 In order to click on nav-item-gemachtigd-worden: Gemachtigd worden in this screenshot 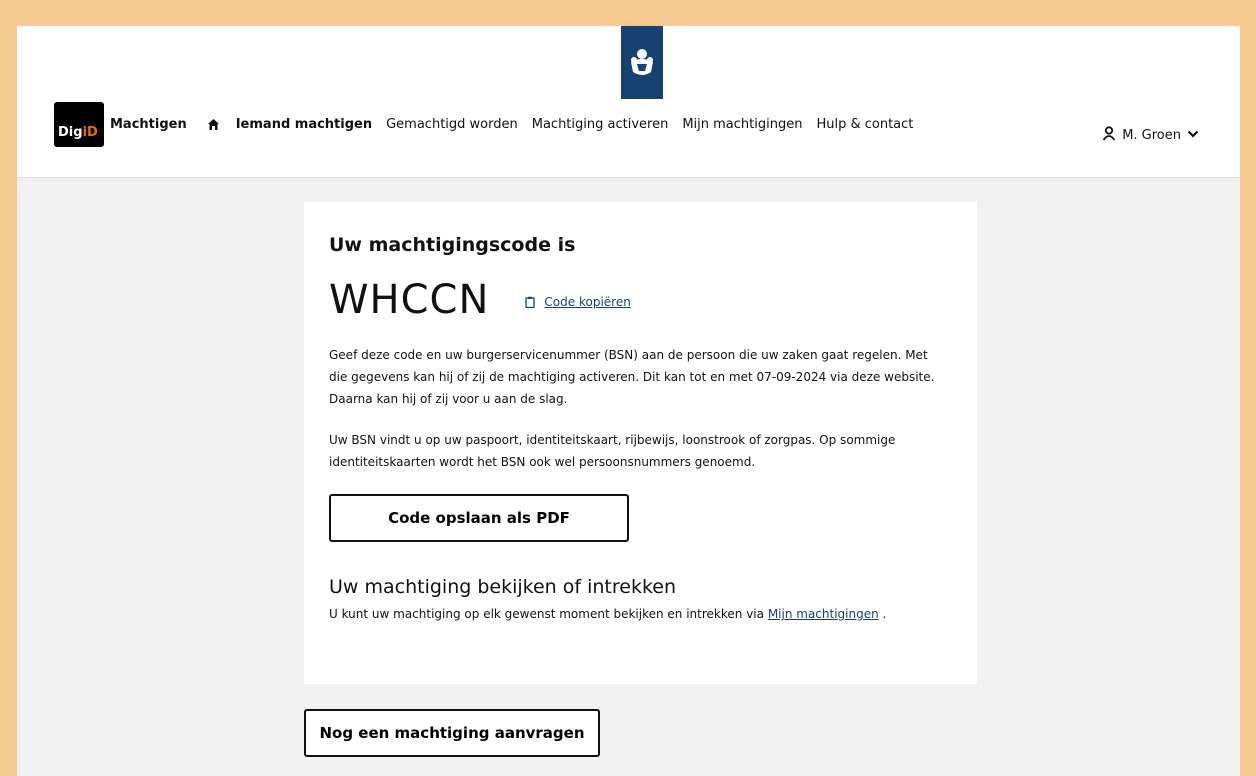, I will do `click(452, 124)`.